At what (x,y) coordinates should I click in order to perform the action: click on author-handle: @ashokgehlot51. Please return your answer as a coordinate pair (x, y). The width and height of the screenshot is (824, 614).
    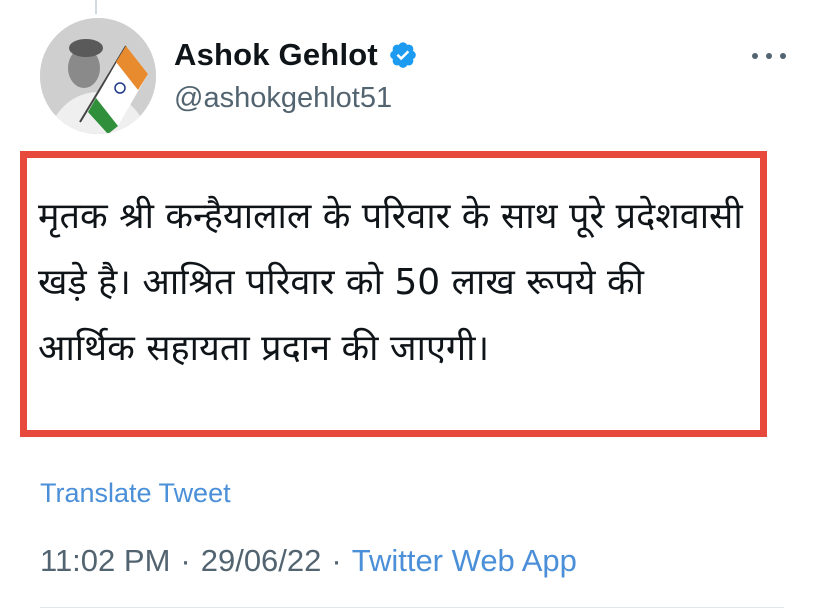
    Looking at the image, I should click on (283, 98).